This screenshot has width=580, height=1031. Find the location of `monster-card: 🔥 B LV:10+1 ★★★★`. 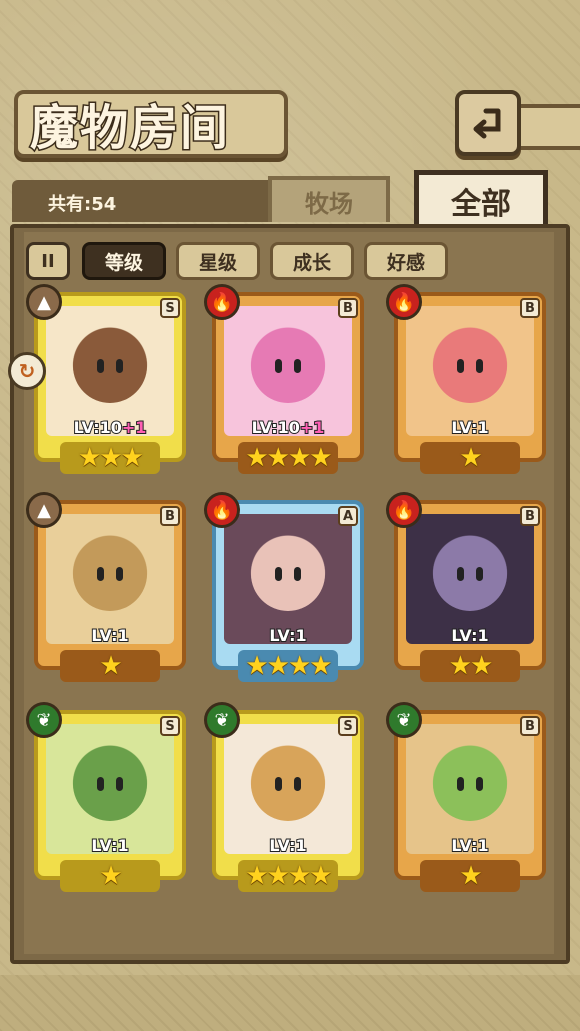

monster-card: 🔥 B LV:10+1 ★★★★ is located at coordinates (284, 379).